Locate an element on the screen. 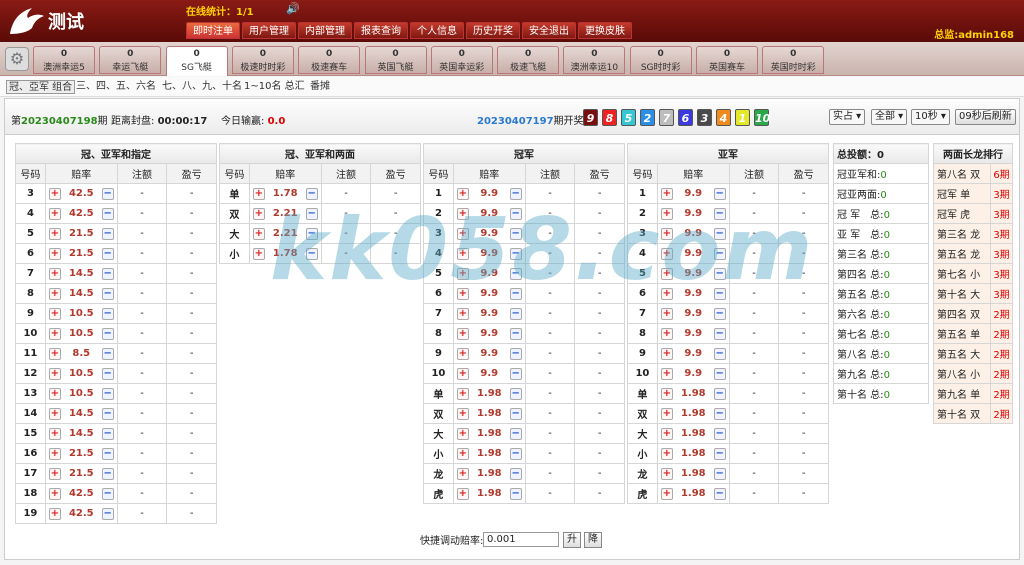  game-tab: 0 英国飞艇 is located at coordinates (395, 60).